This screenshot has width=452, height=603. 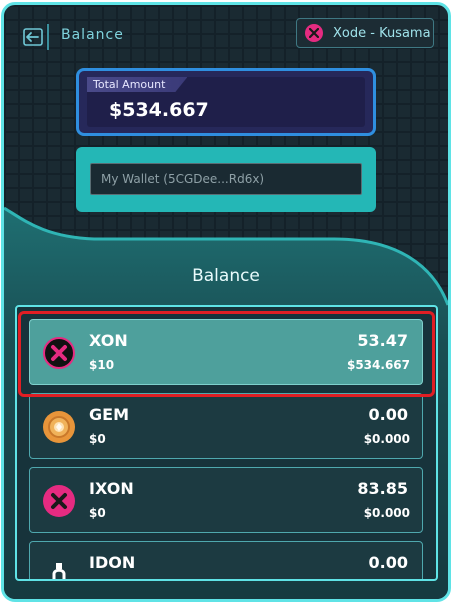 What do you see at coordinates (108, 340) in the screenshot?
I see `token-name: XON` at bounding box center [108, 340].